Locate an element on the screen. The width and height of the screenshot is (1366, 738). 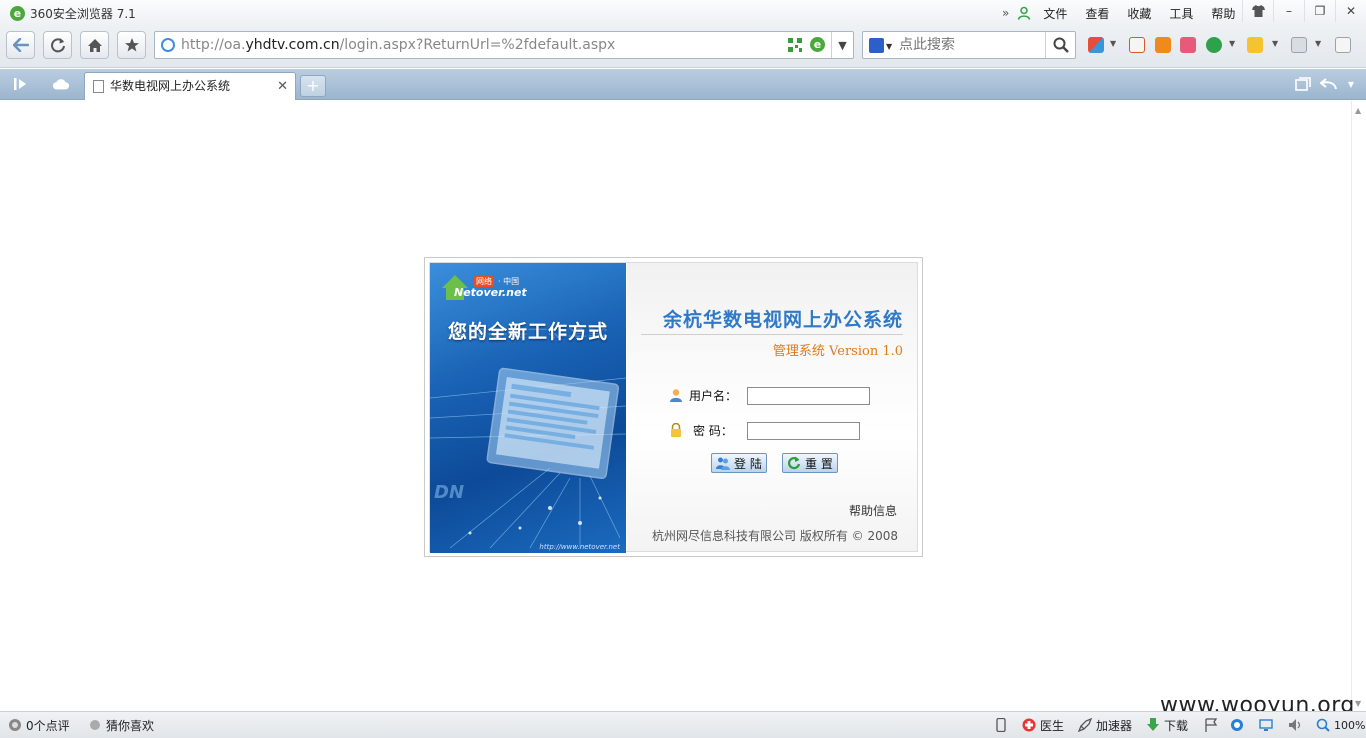
login-button-label: 登 陆 is located at coordinates (748, 463).